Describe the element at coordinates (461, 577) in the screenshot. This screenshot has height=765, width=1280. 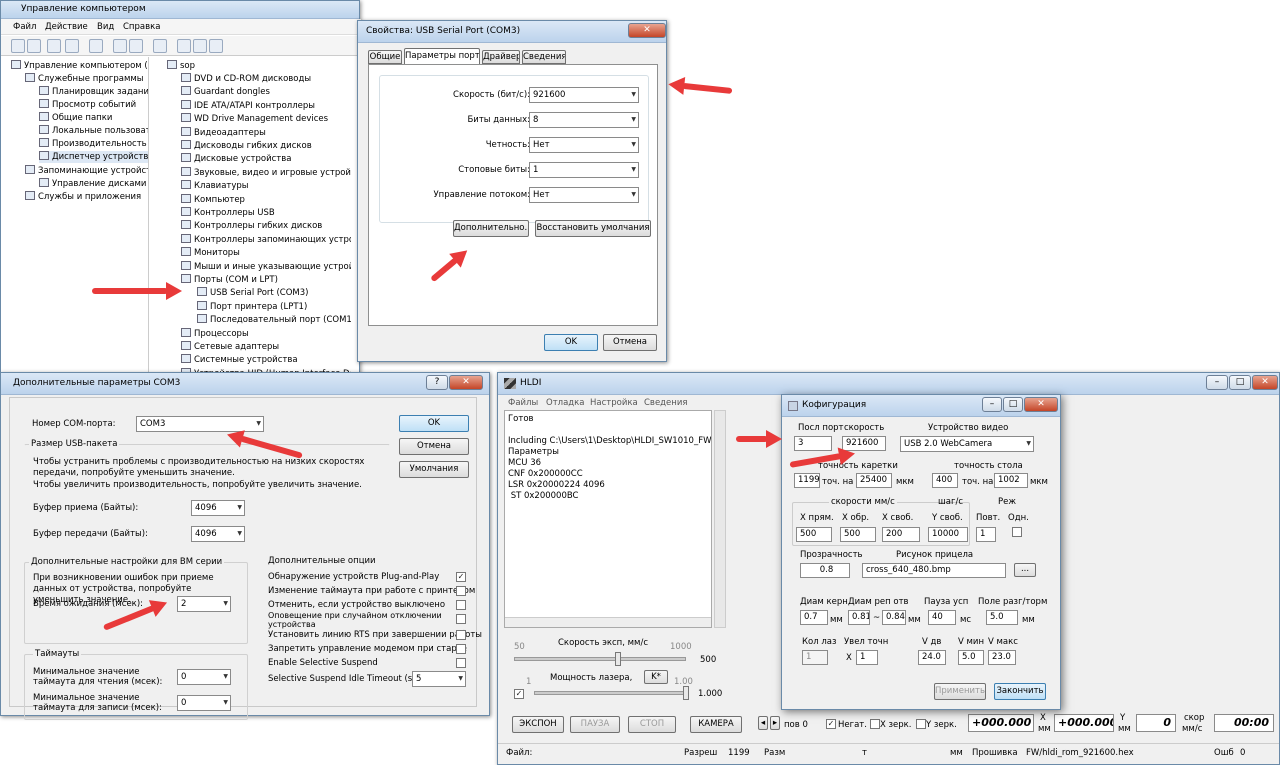
I see `option-checkbox: ✓` at that location.